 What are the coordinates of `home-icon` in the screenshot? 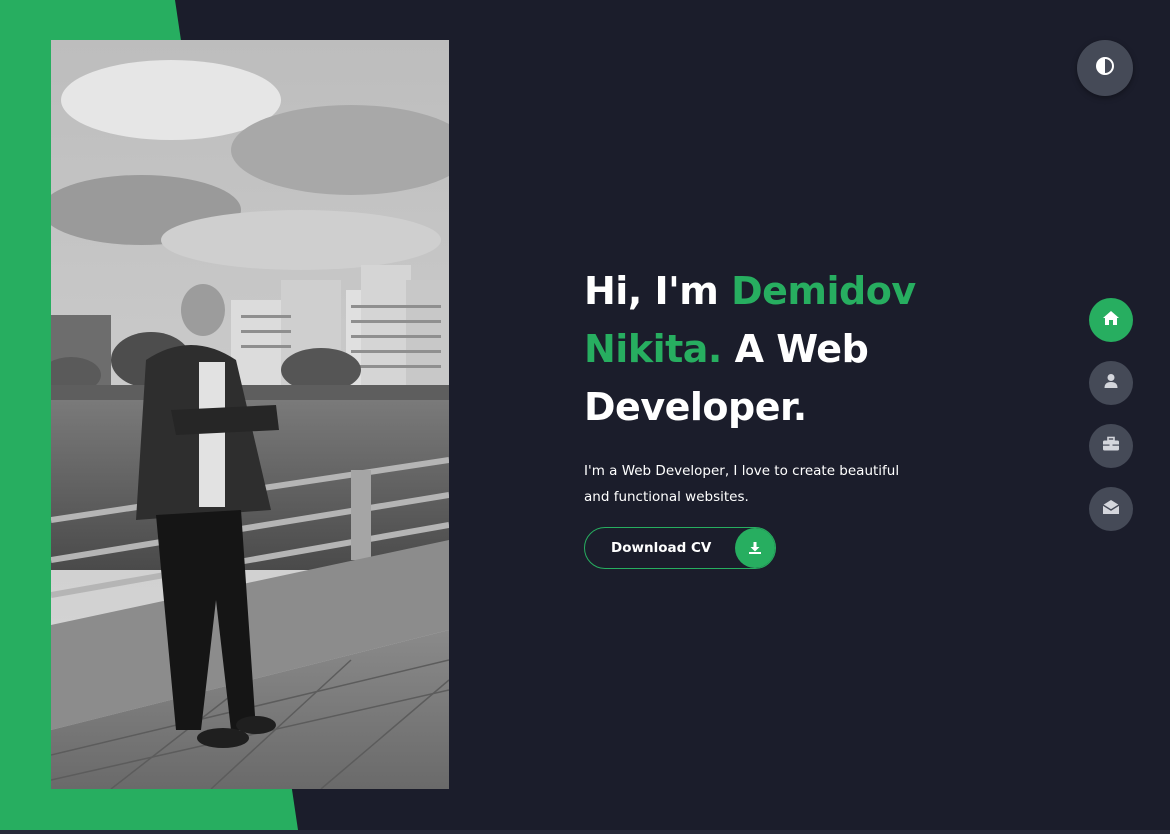 It's located at (1111, 320).